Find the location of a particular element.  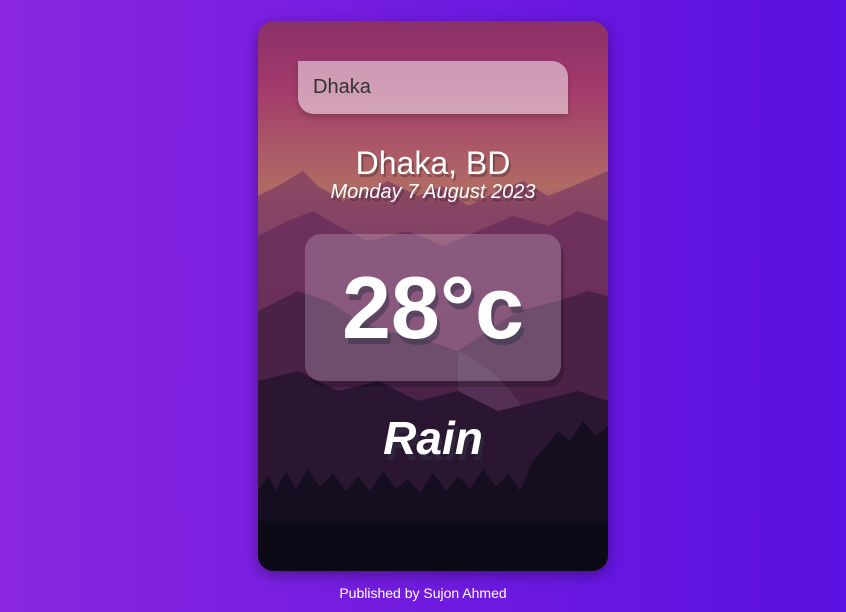

temperature-box: 28°c is located at coordinates (433, 307).